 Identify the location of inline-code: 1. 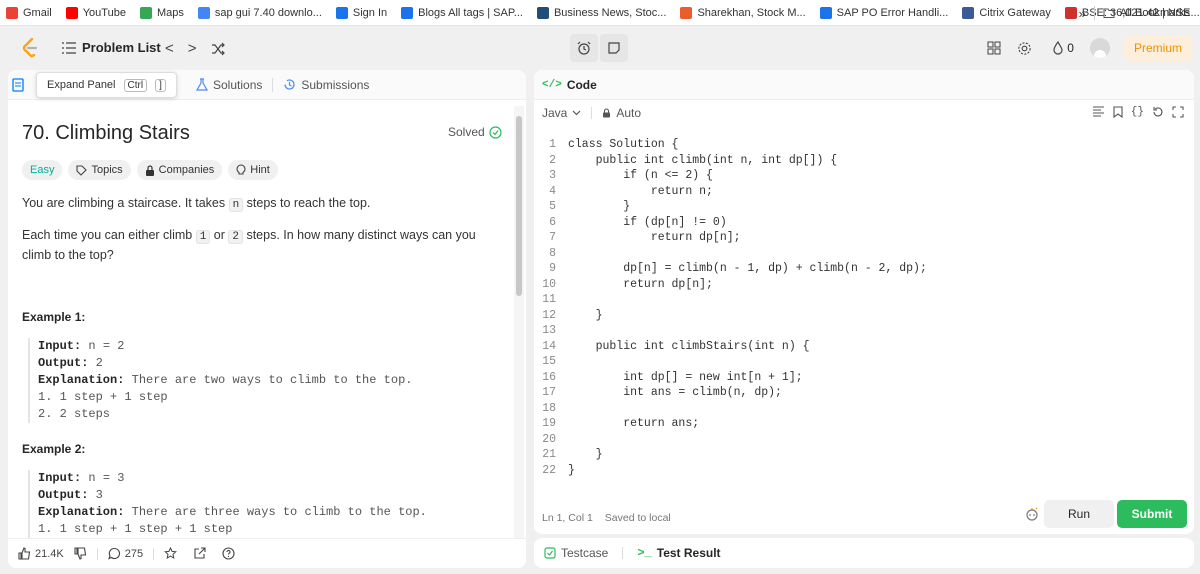
(203, 237).